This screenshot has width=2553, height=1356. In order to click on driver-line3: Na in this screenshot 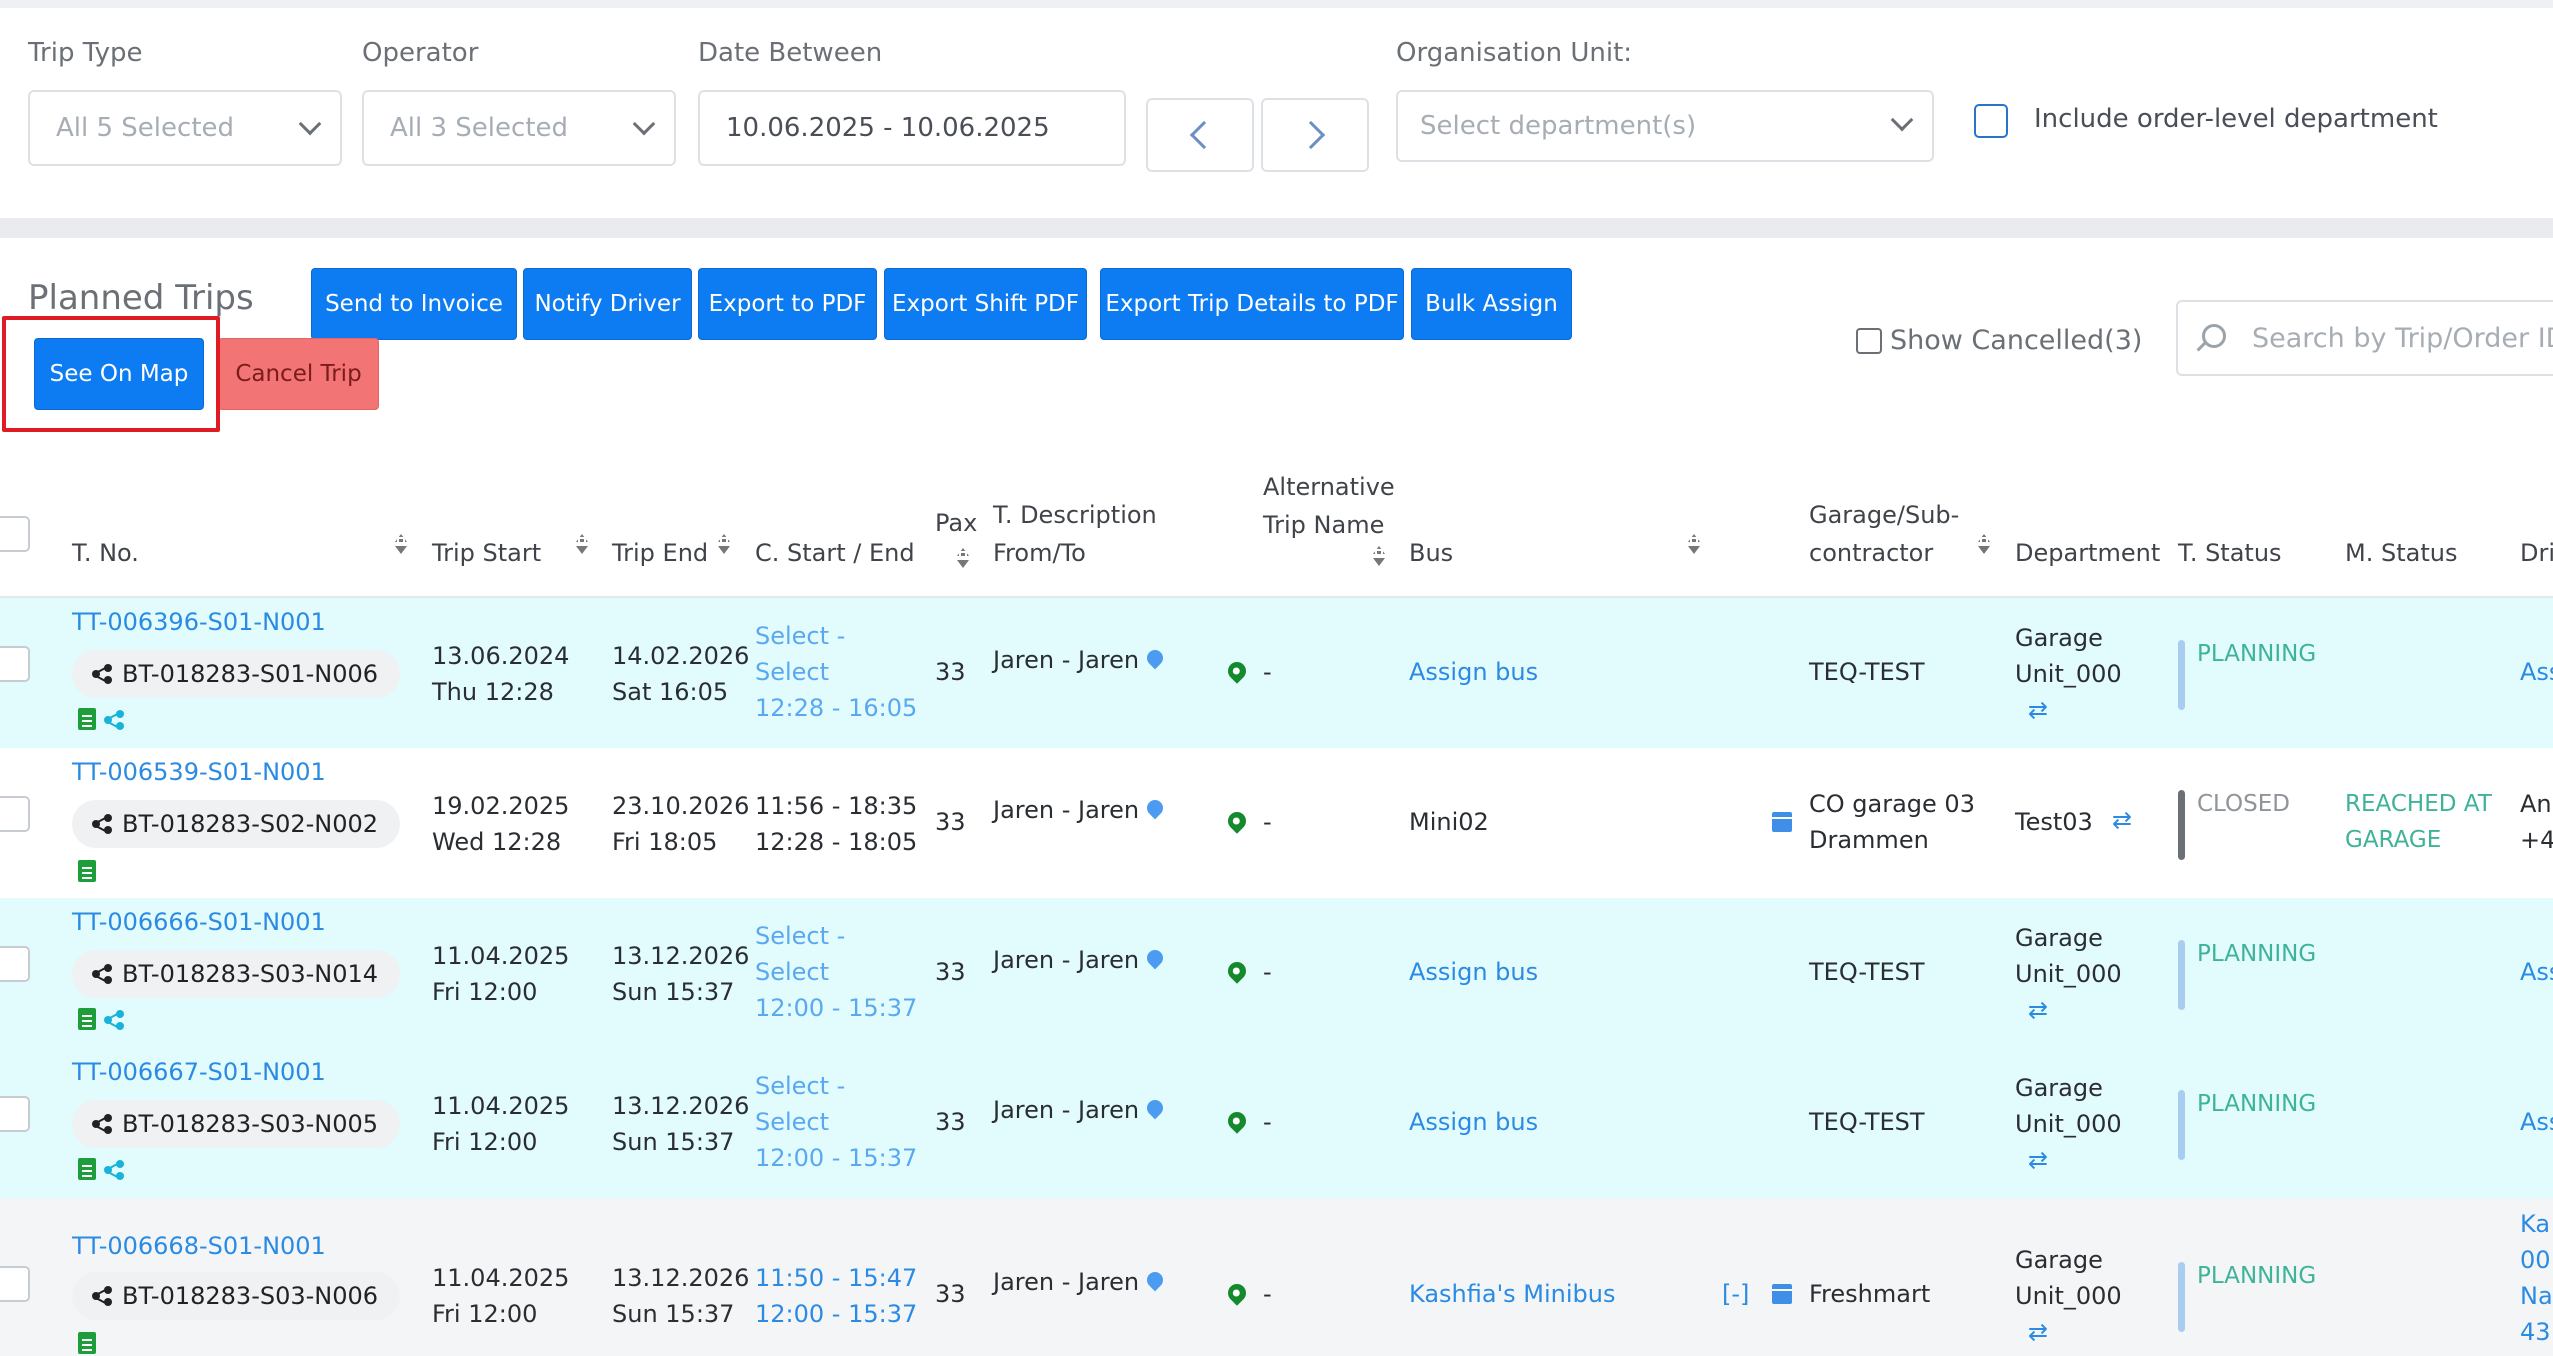, I will do `click(2536, 1296)`.